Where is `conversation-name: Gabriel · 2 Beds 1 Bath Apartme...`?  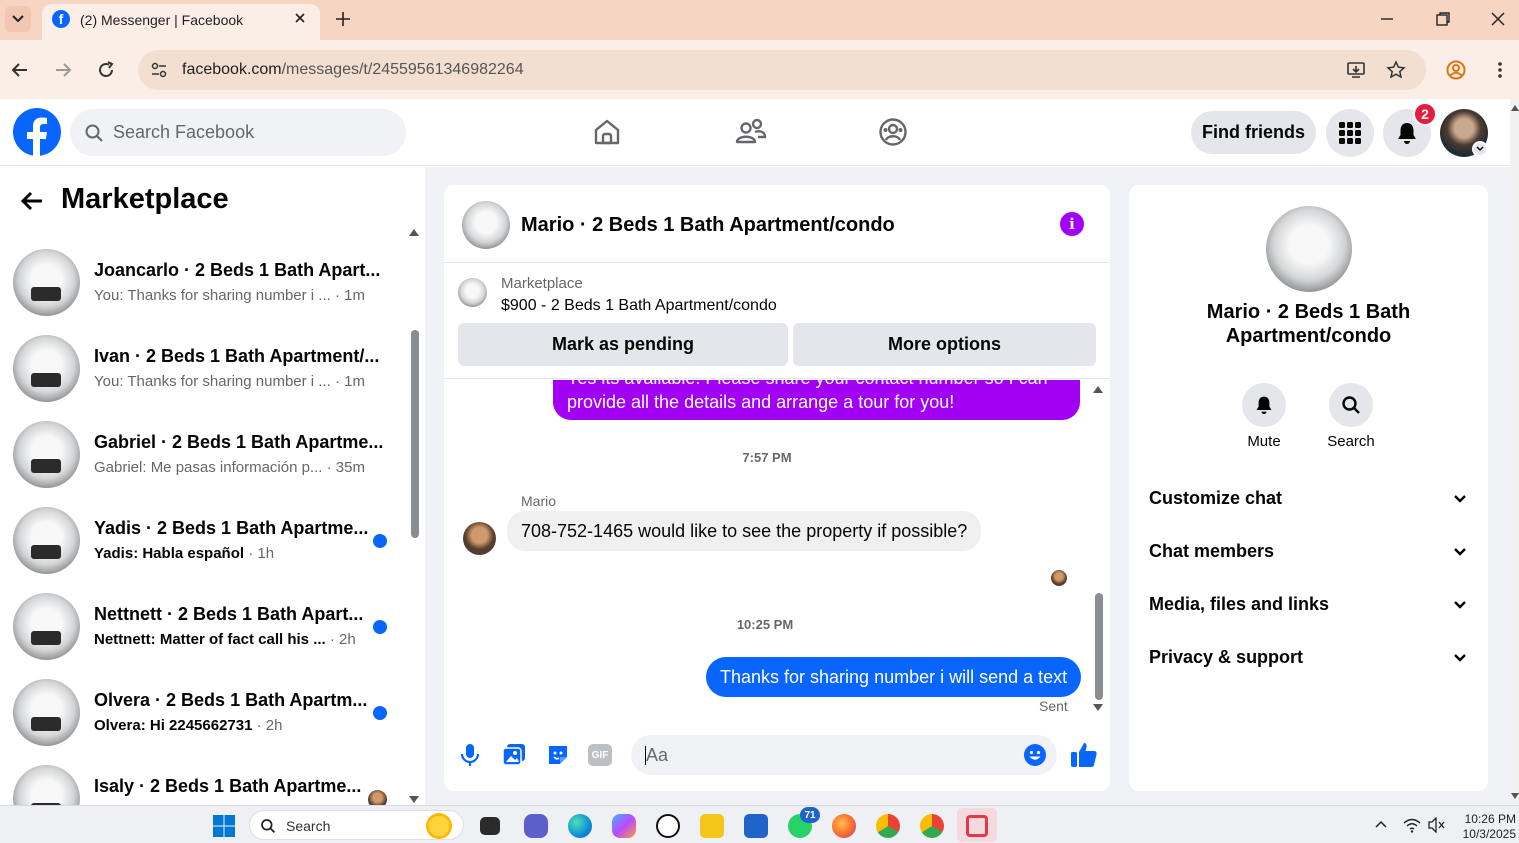
conversation-name: Gabriel · 2 Beds 1 Bath Apartme... is located at coordinates (239, 442).